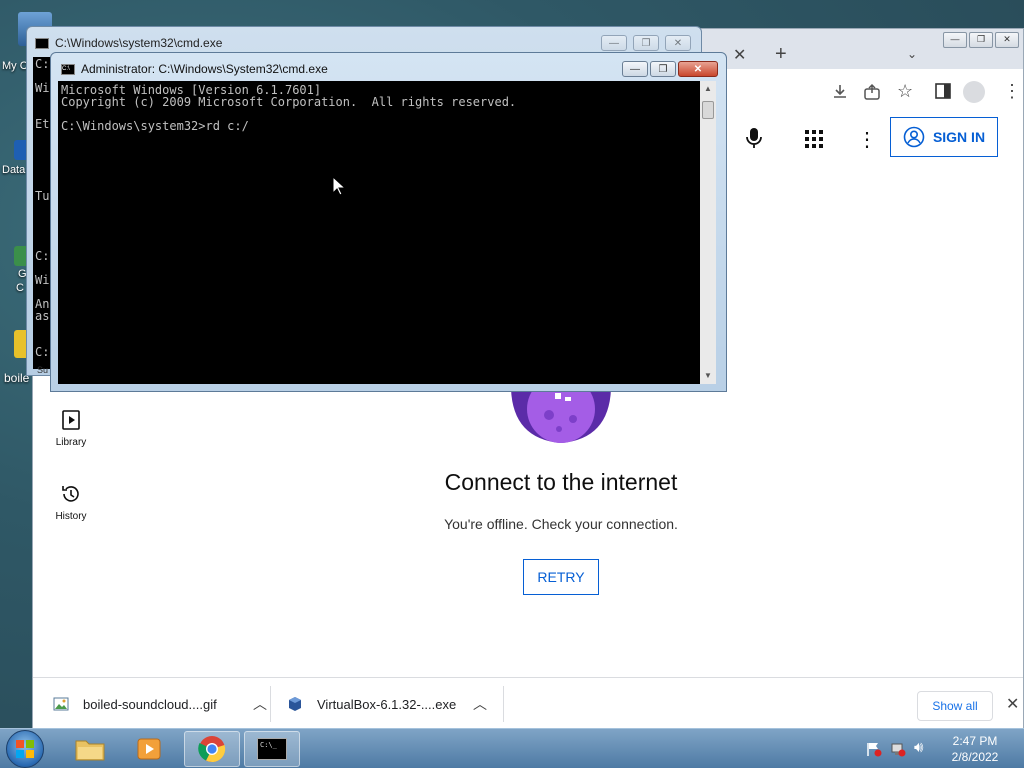 Image resolution: width=1024 pixels, height=768 pixels. I want to click on taskbar-chrome, so click(212, 749).